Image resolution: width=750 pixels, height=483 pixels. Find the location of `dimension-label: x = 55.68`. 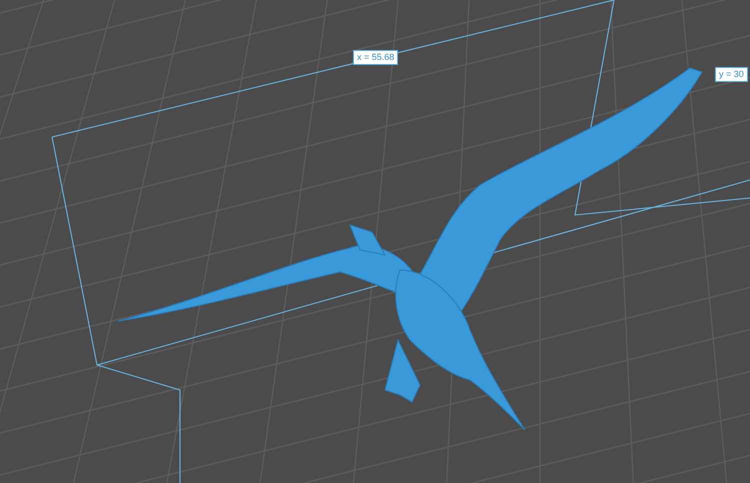

dimension-label: x = 55.68 is located at coordinates (375, 57).